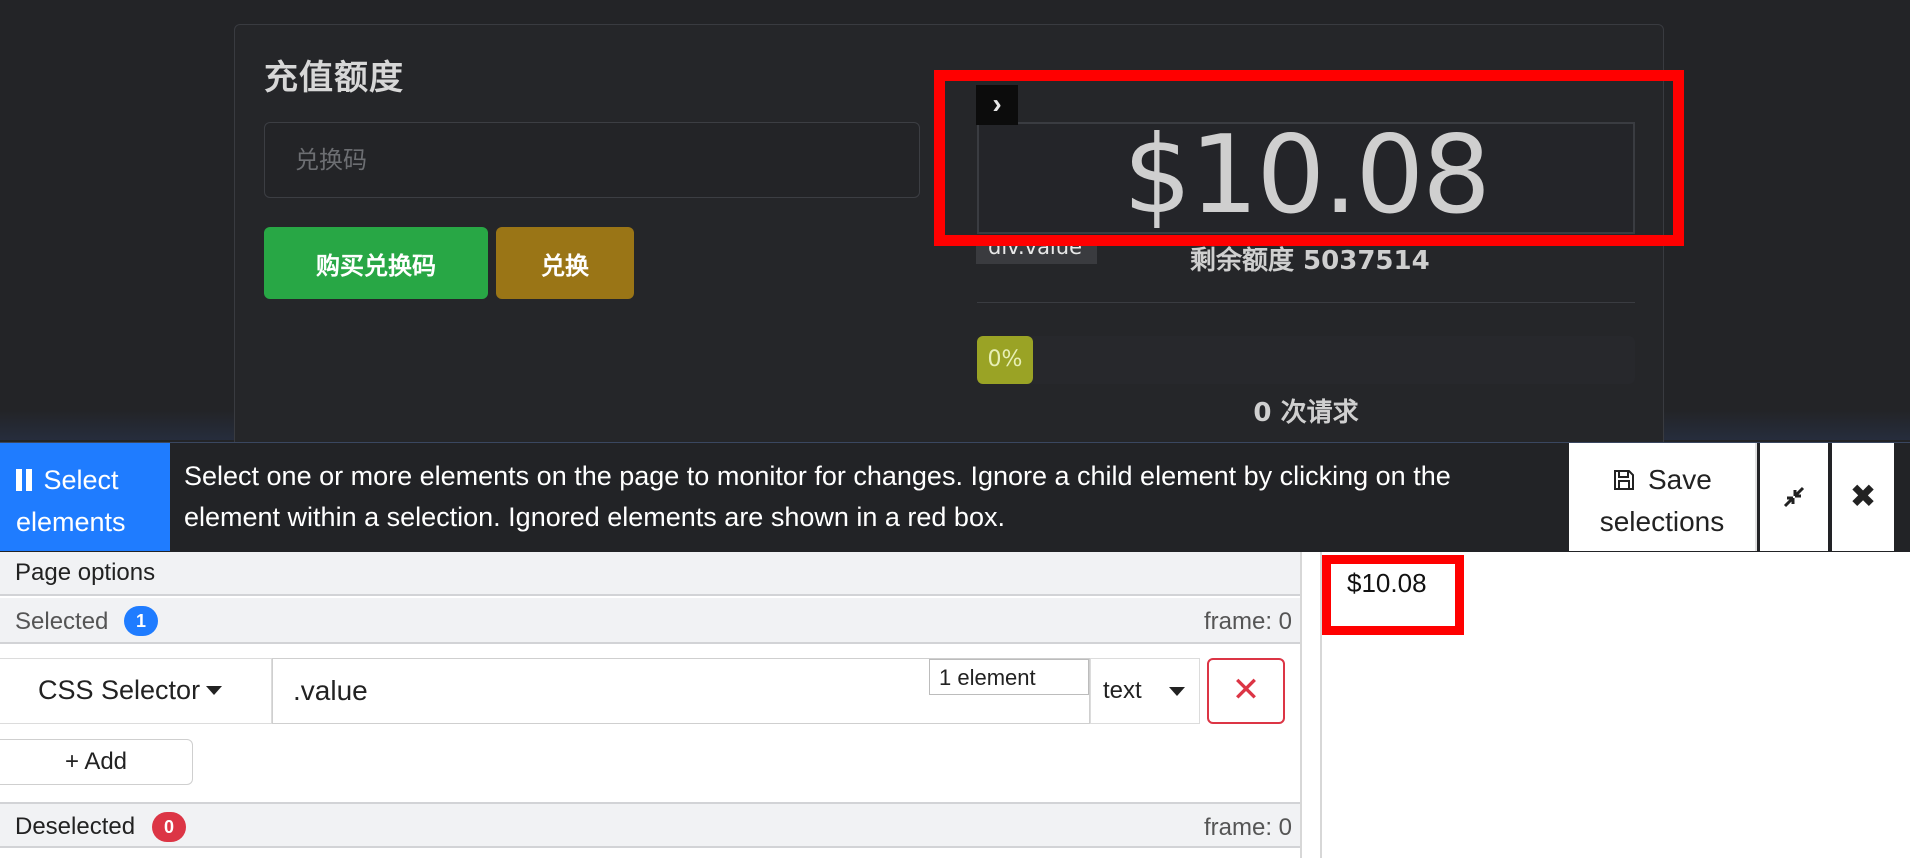  What do you see at coordinates (1247, 827) in the screenshot?
I see `deselected-frame-label: frame: 0` at bounding box center [1247, 827].